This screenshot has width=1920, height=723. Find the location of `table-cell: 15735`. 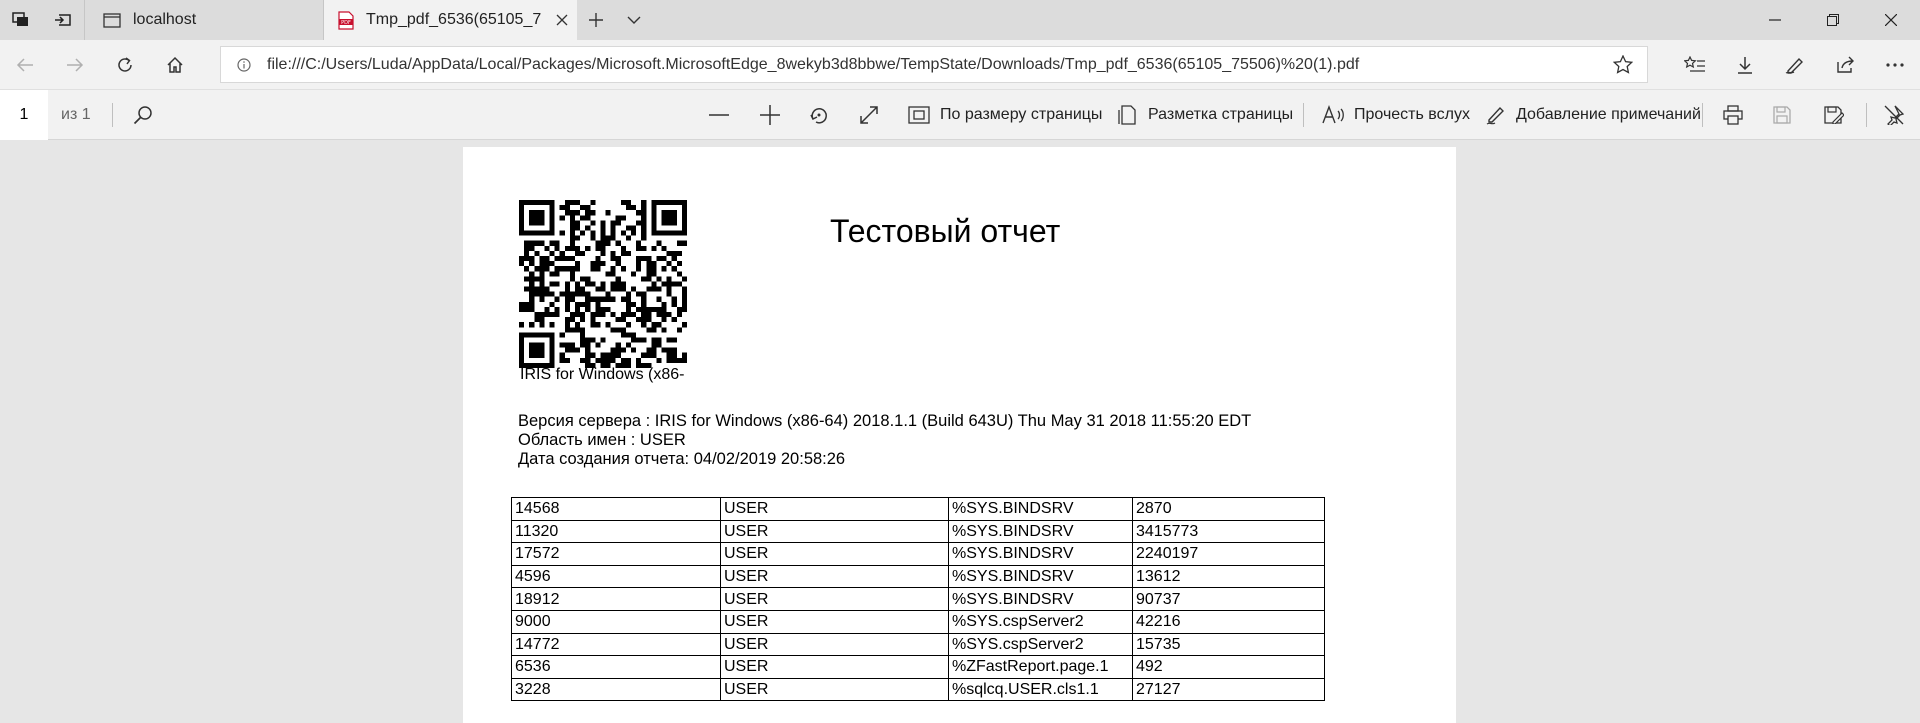

table-cell: 15735 is located at coordinates (1228, 644).